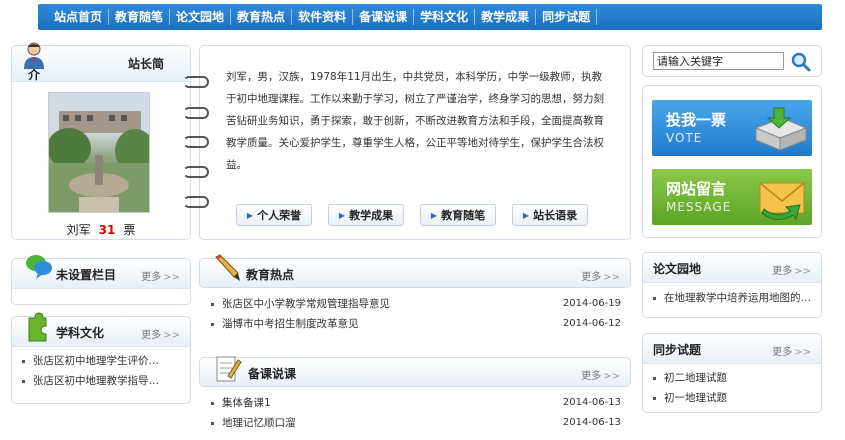 The height and width of the screenshot is (440, 845). What do you see at coordinates (732, 197) in the screenshot?
I see `message-banner: 网站留言 MESSAGE` at bounding box center [732, 197].